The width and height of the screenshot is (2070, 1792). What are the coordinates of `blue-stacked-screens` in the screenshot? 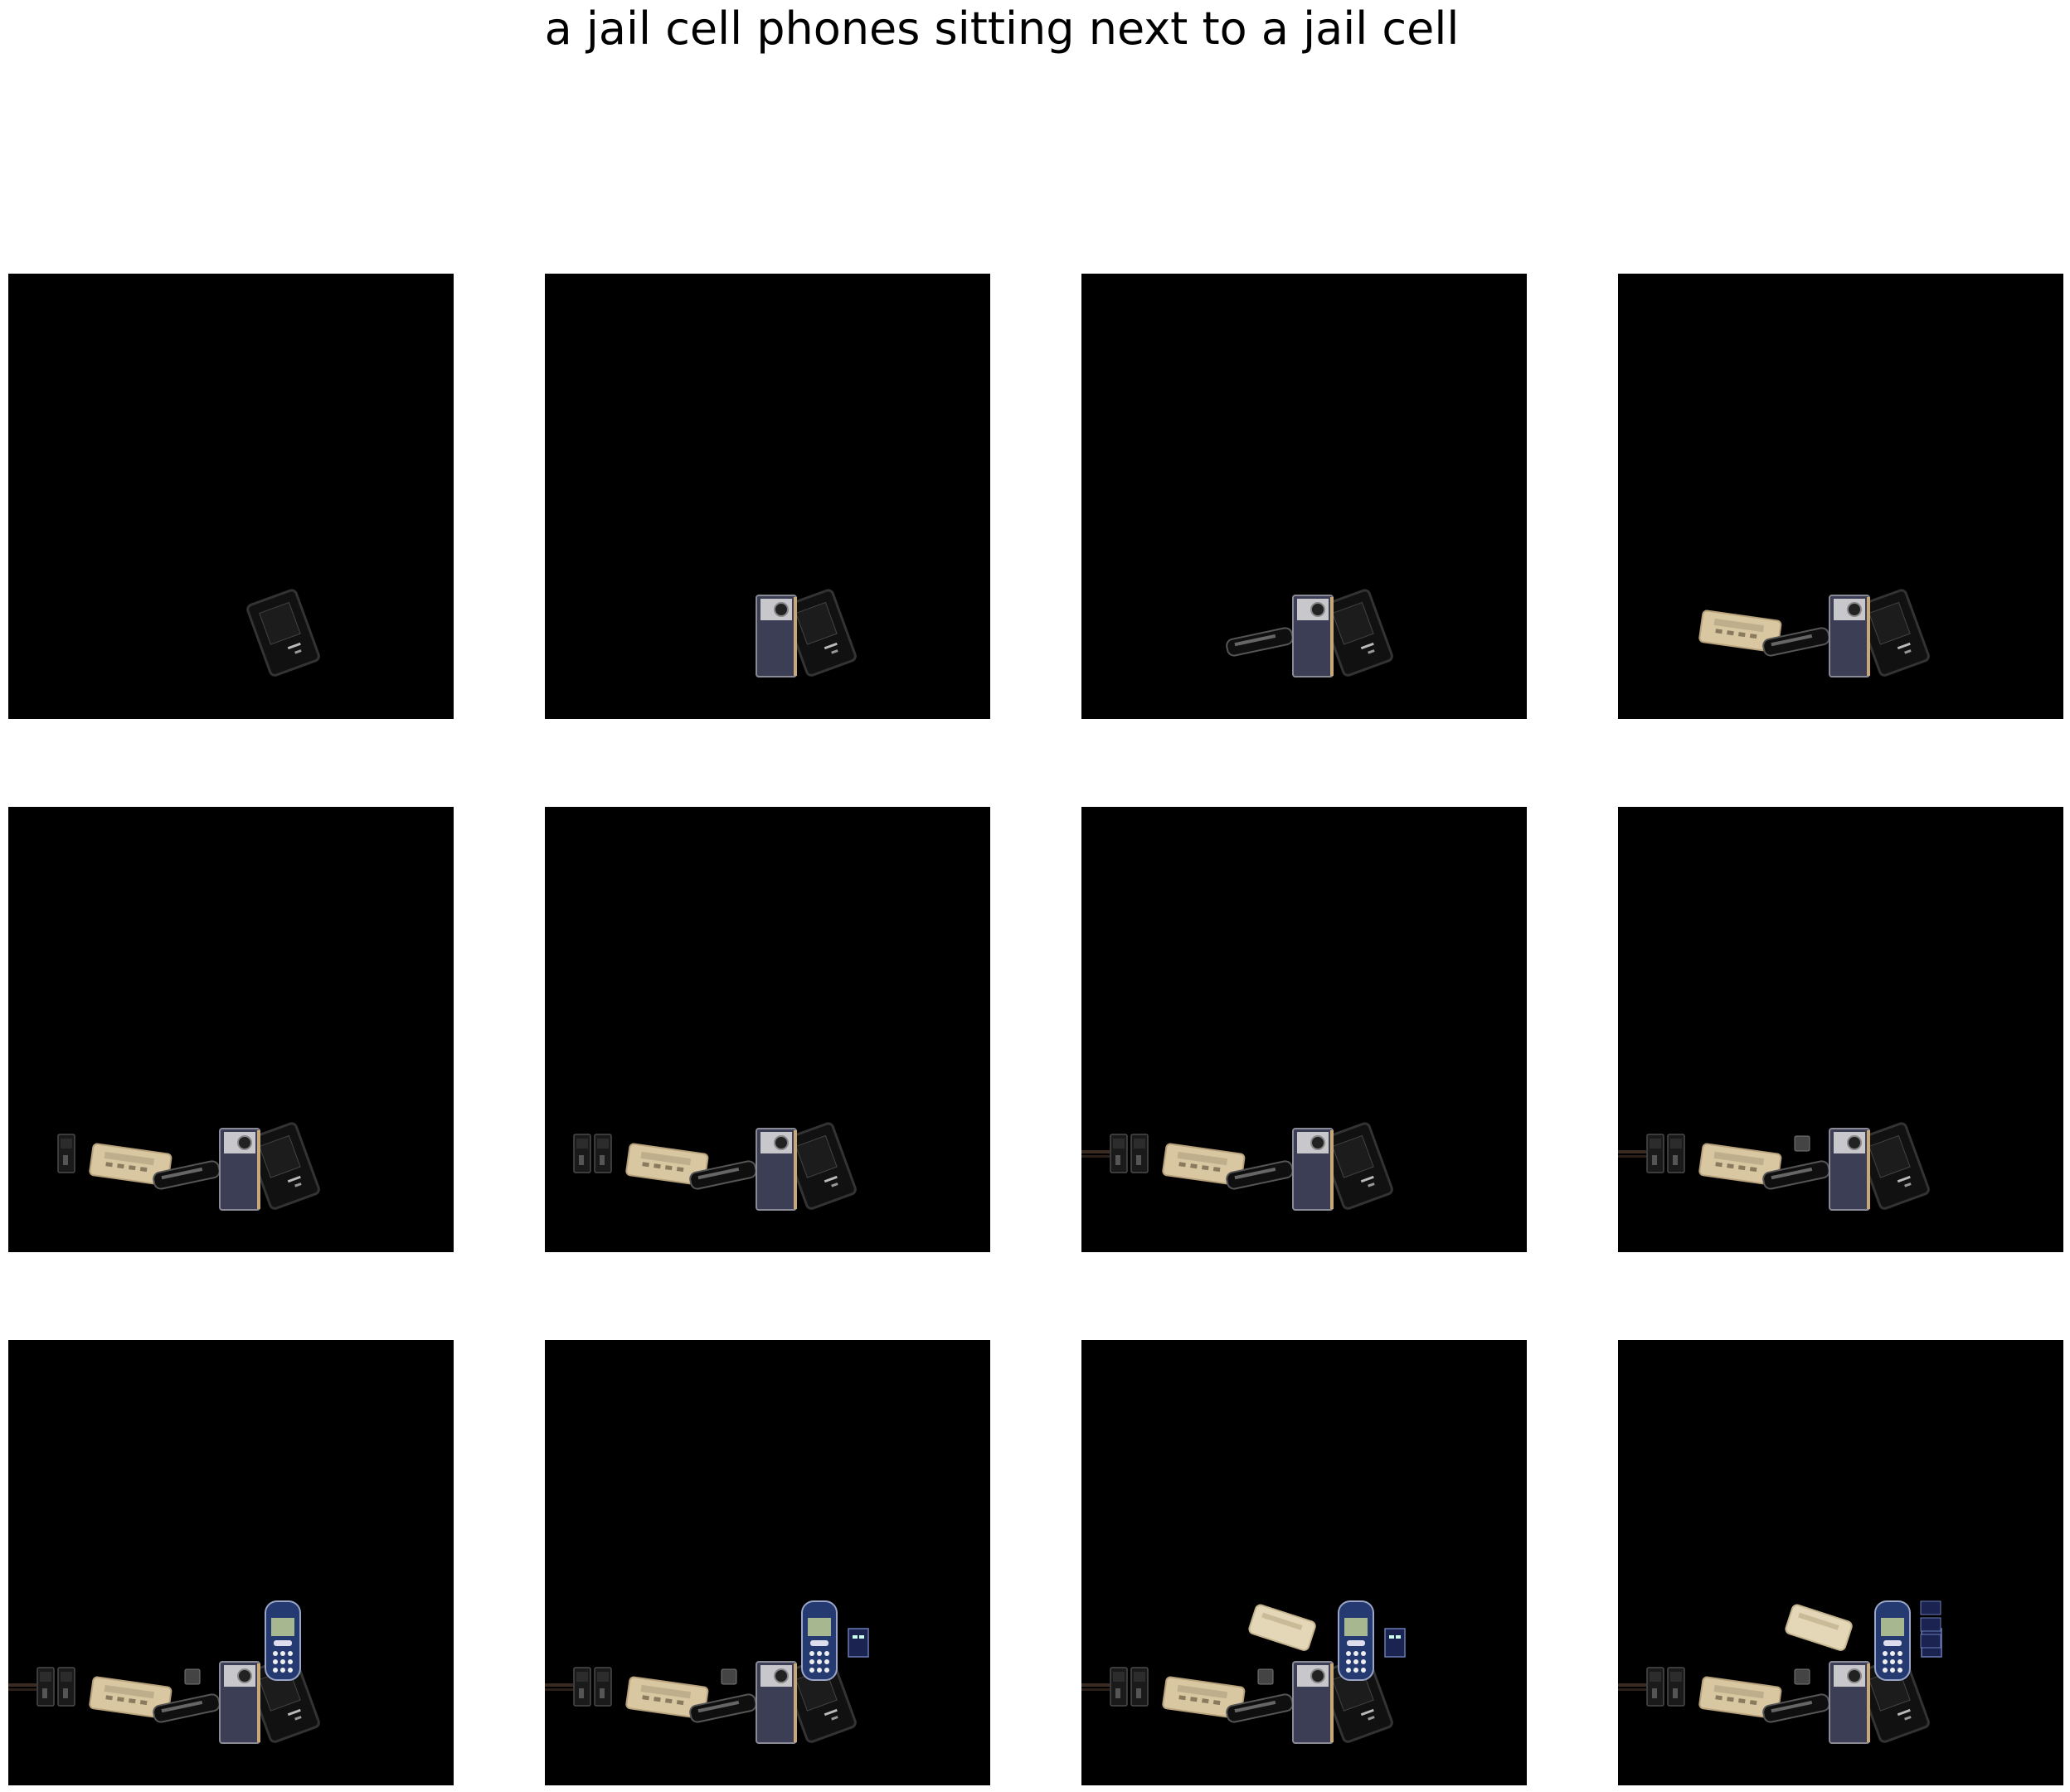 It's located at (1931, 1624).